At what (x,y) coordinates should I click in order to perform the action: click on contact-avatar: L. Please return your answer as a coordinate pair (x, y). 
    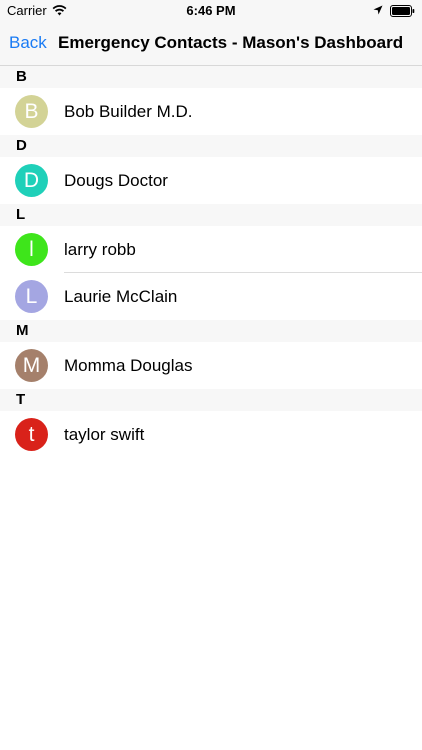
    Looking at the image, I should click on (31, 296).